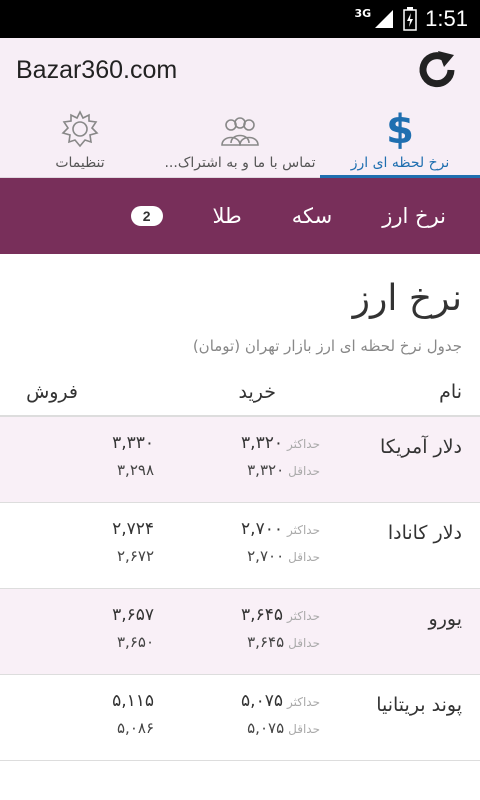 Image resolution: width=480 pixels, height=800 pixels. I want to click on refresh-icon, so click(437, 70).